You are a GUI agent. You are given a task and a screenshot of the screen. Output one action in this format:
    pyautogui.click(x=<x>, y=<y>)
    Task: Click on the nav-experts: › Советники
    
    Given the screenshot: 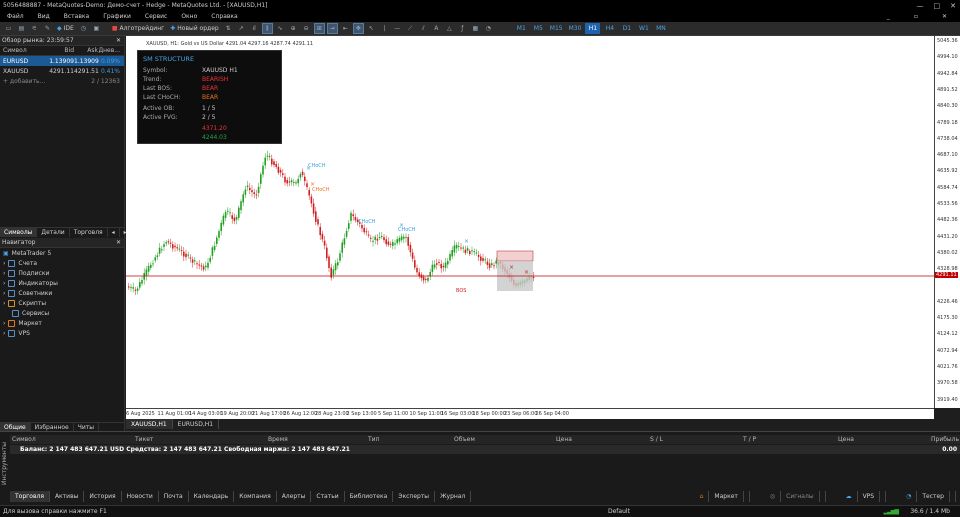 What is the action you would take?
    pyautogui.click(x=62, y=293)
    